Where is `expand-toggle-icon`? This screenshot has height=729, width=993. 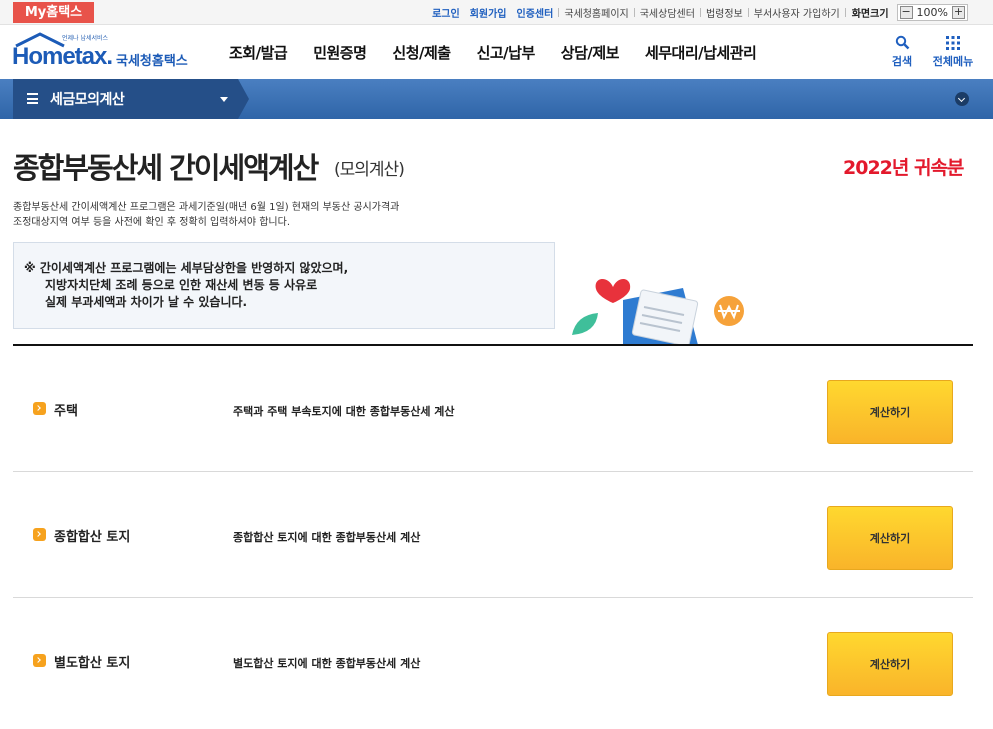 expand-toggle-icon is located at coordinates (962, 99).